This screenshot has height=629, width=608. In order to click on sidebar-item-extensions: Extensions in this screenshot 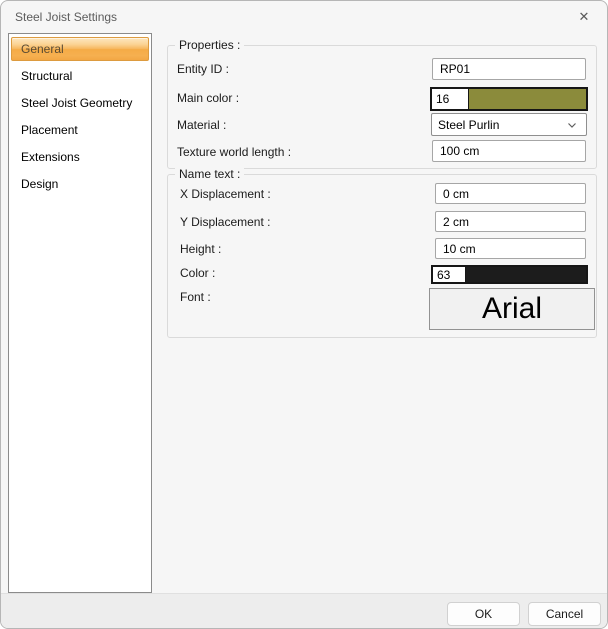, I will do `click(80, 157)`.